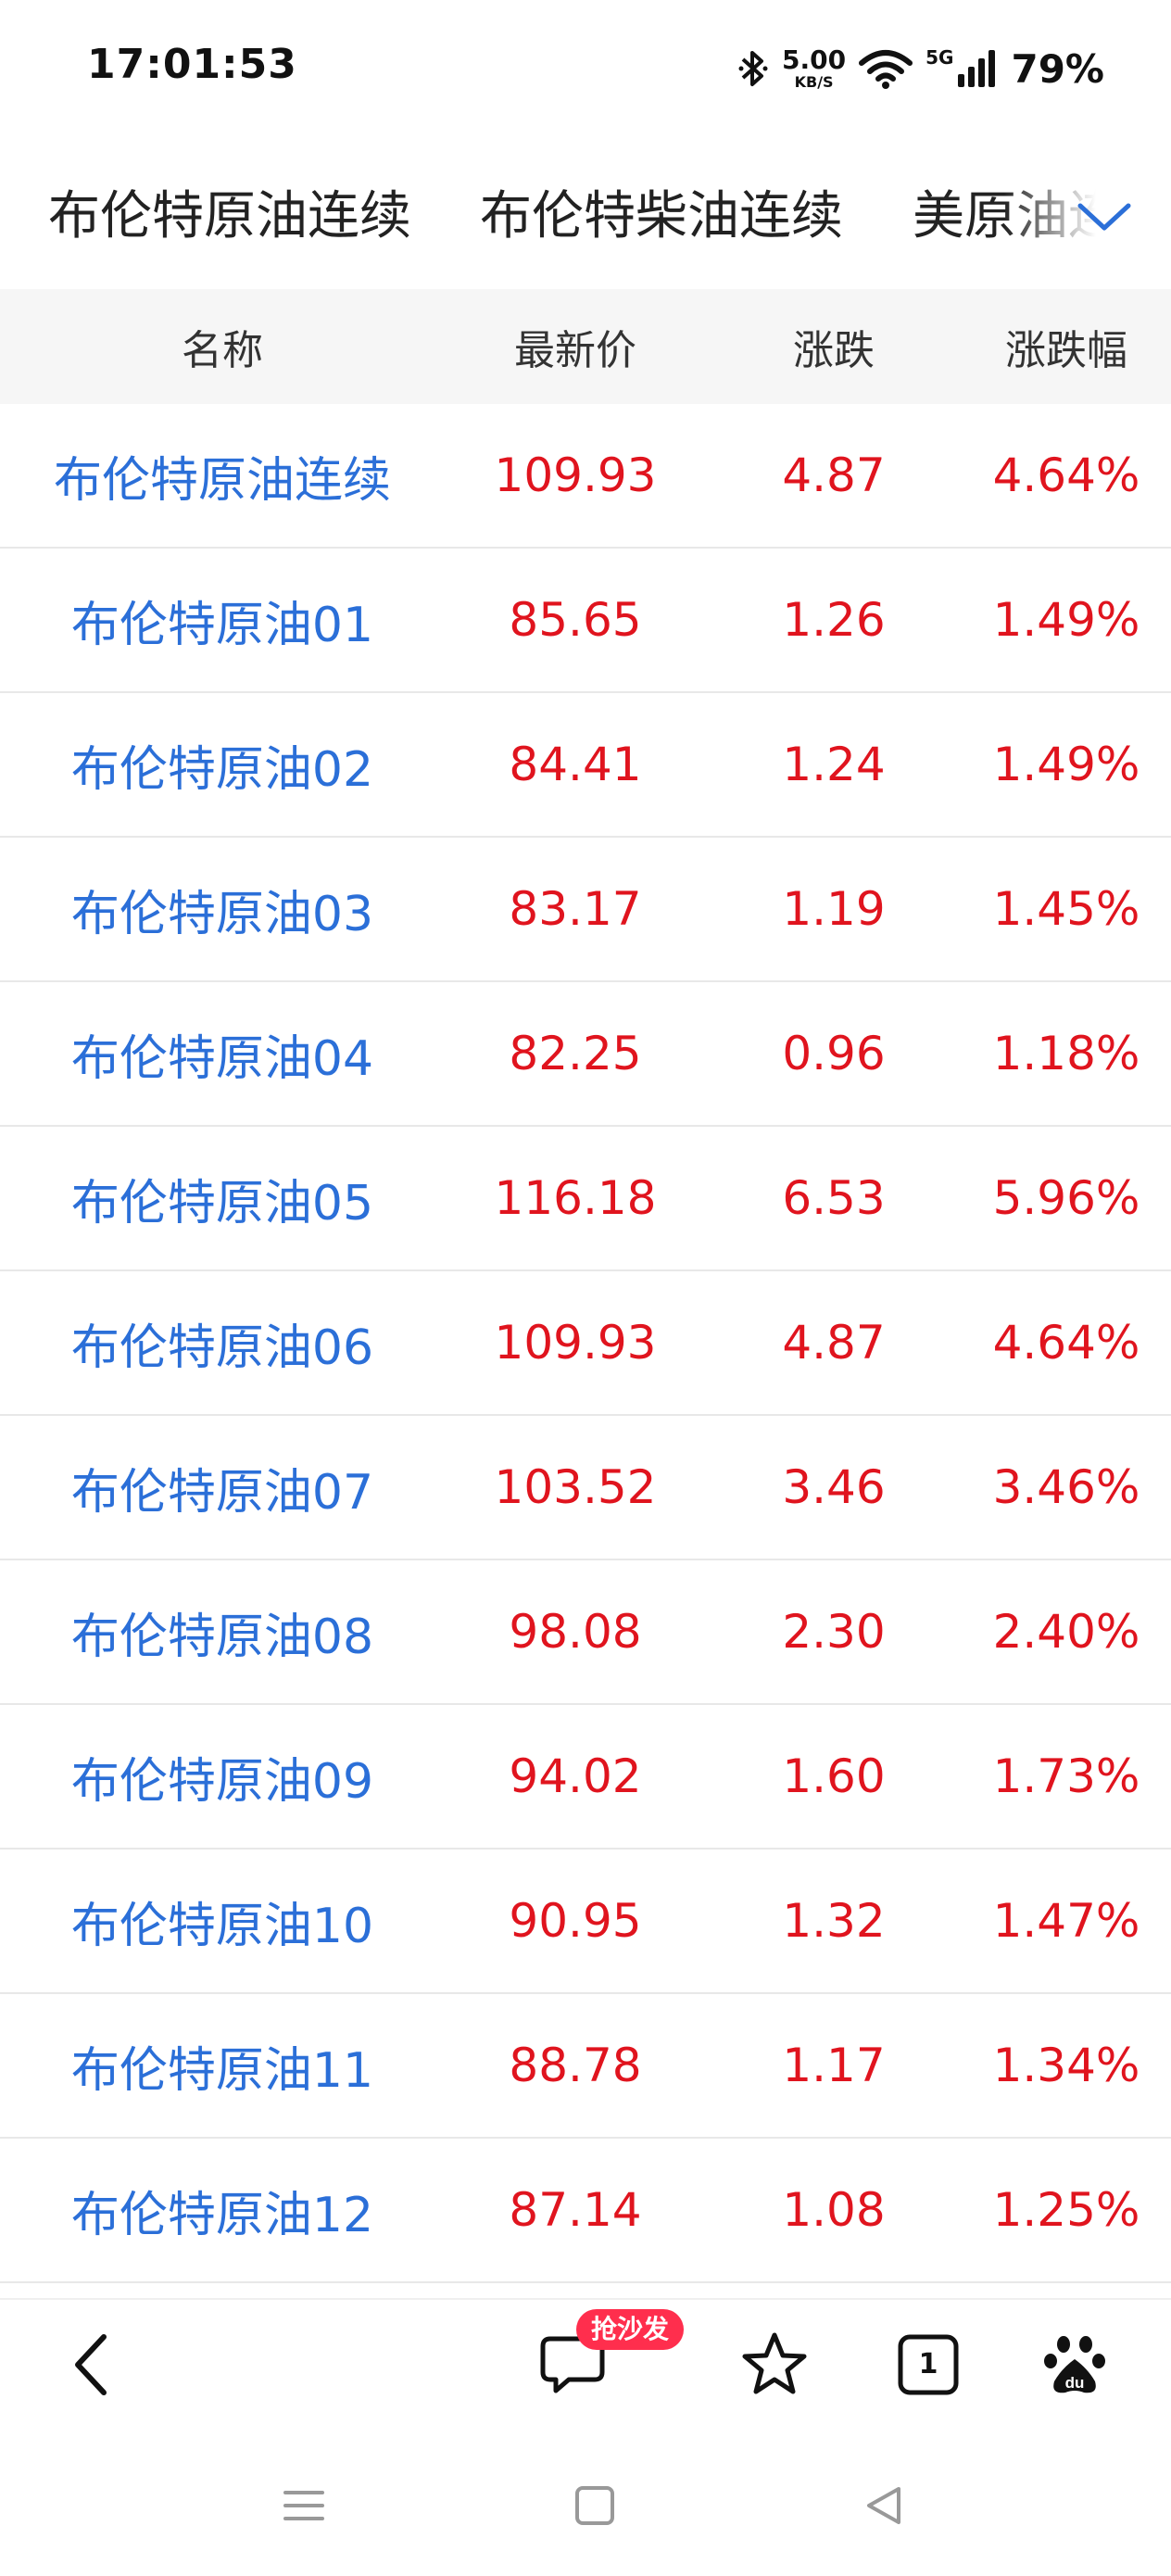  Describe the element at coordinates (834, 1632) in the screenshot. I see `row-change: 2.30` at that location.